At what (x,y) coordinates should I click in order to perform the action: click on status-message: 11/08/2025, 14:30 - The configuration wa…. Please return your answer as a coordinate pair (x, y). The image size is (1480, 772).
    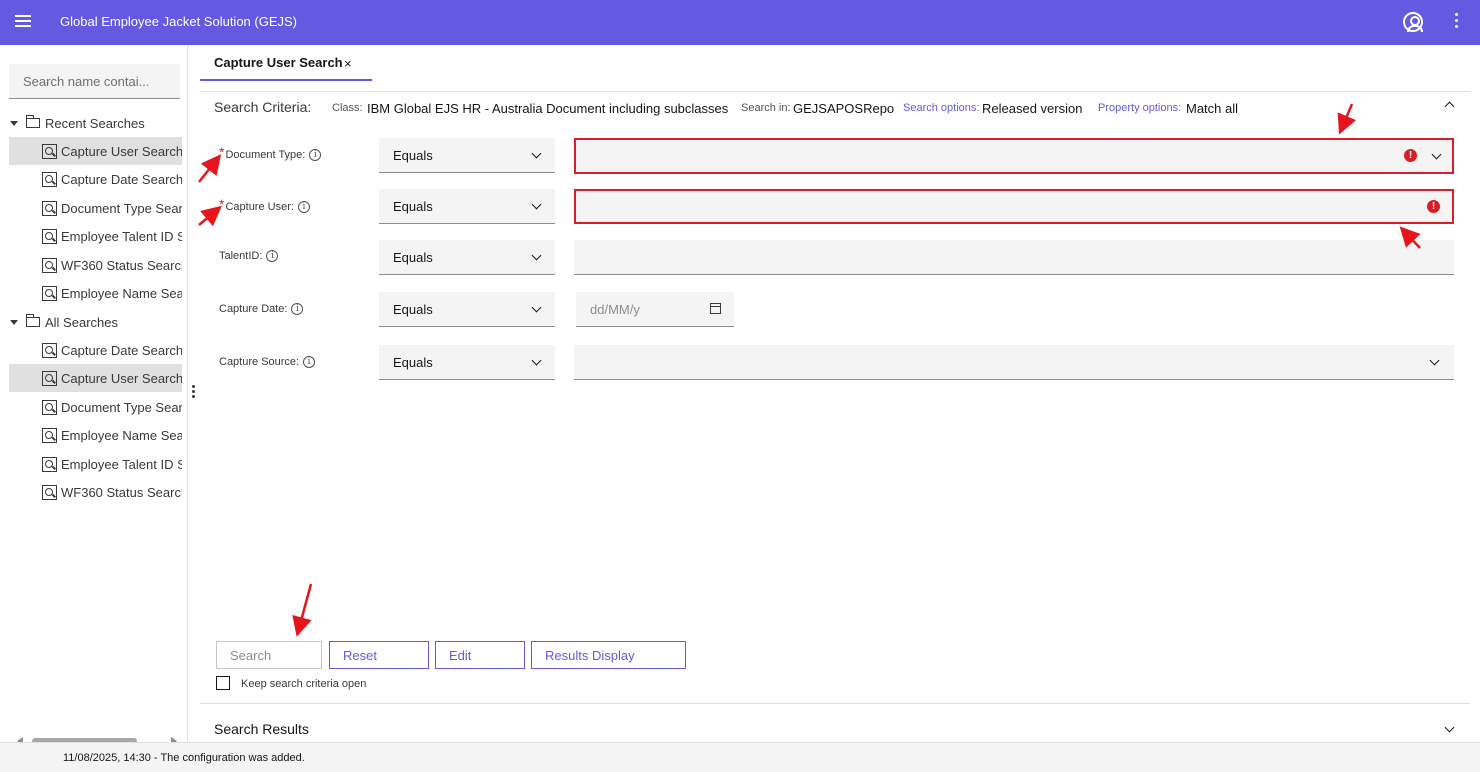
    Looking at the image, I should click on (184, 758).